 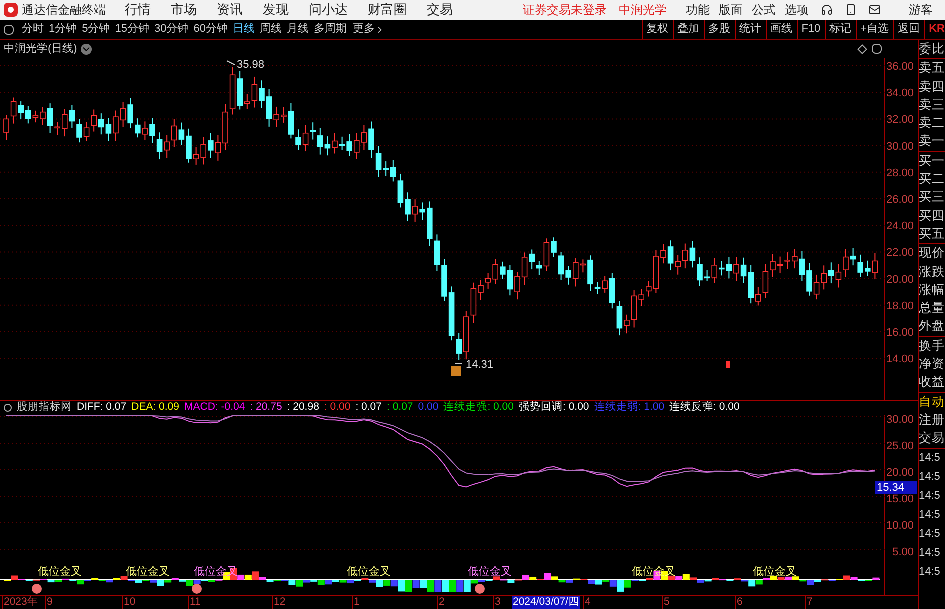 What do you see at coordinates (900, 226) in the screenshot?
I see `price-axis-label: 24.00` at bounding box center [900, 226].